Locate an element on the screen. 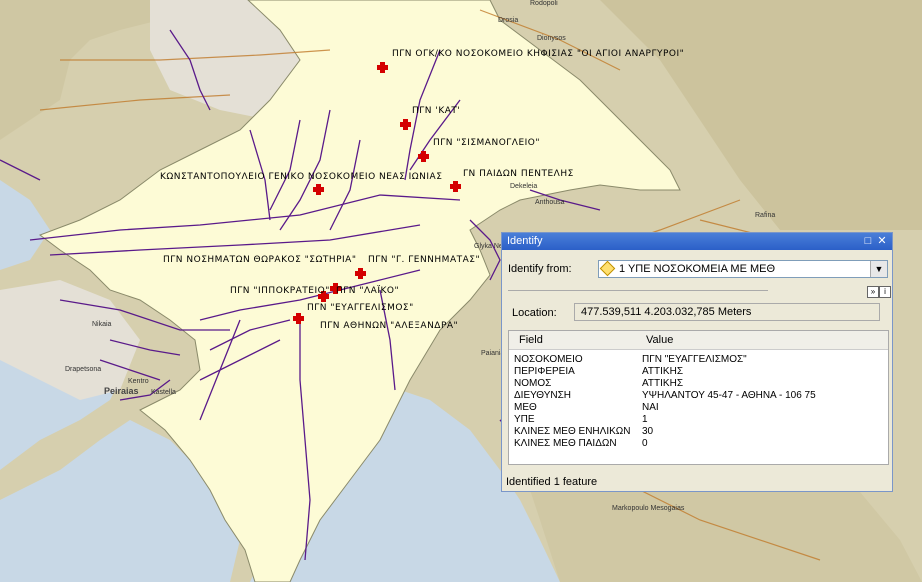 The height and width of the screenshot is (582, 922). location-label: Location: is located at coordinates (534, 313).